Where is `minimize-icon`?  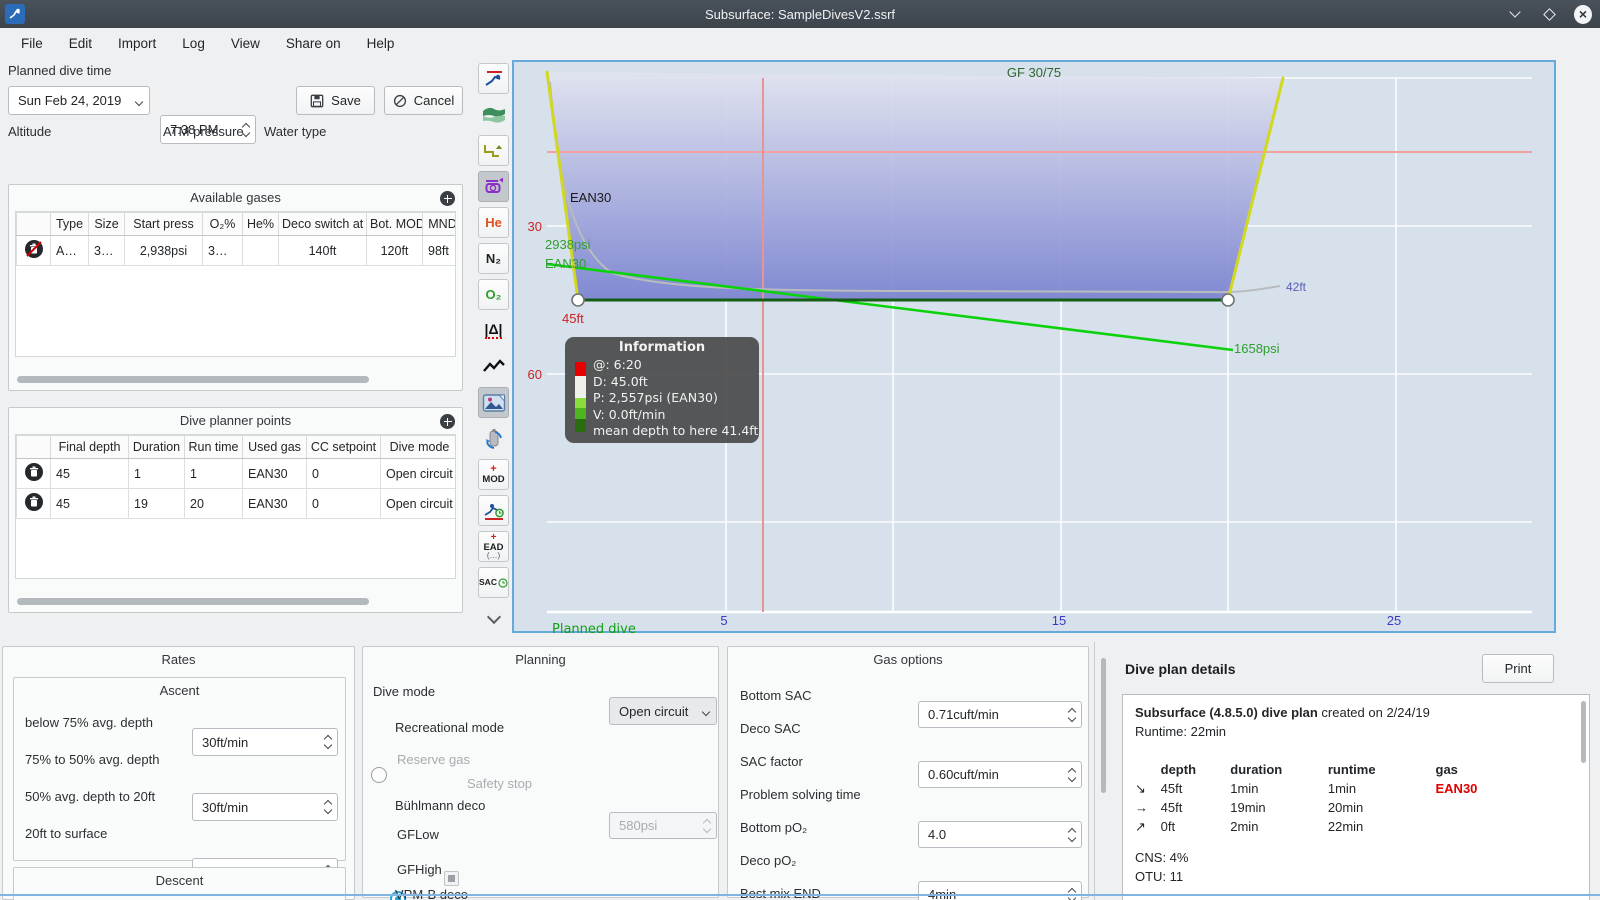 minimize-icon is located at coordinates (1515, 14).